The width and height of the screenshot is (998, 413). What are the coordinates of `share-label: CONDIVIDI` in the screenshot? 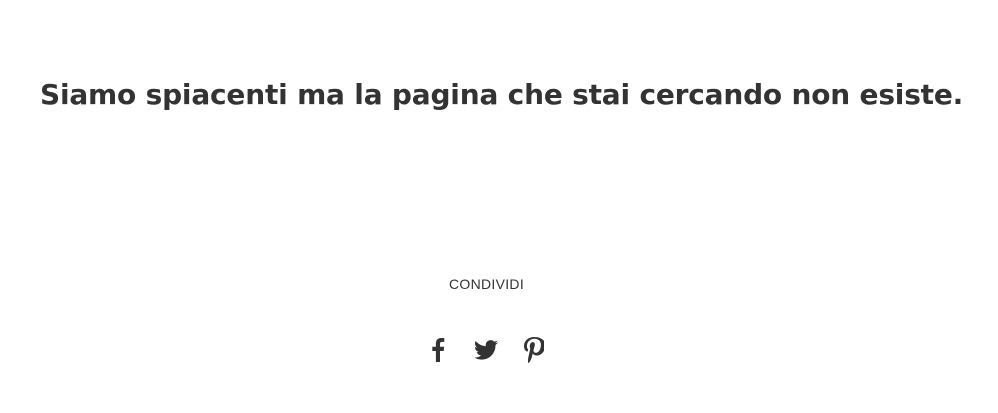 It's located at (486, 284).